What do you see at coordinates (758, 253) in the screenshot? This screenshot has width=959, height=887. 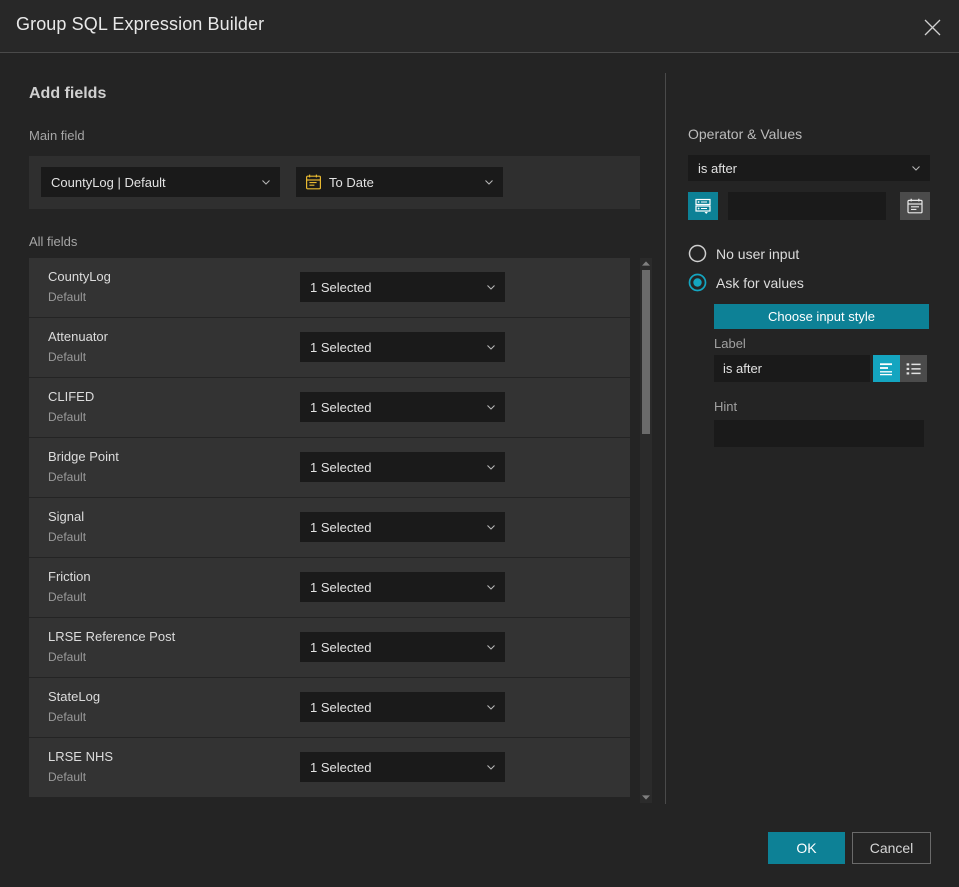 I see `radio-no-user-input-label: No user input` at bounding box center [758, 253].